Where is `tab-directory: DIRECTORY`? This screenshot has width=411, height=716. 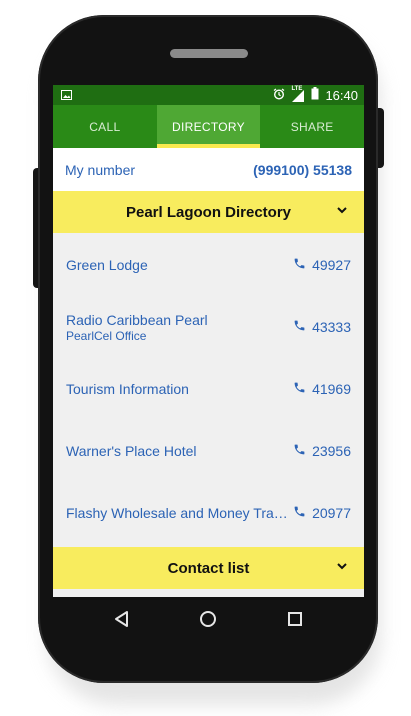
tab-directory: DIRECTORY is located at coordinates (208, 126).